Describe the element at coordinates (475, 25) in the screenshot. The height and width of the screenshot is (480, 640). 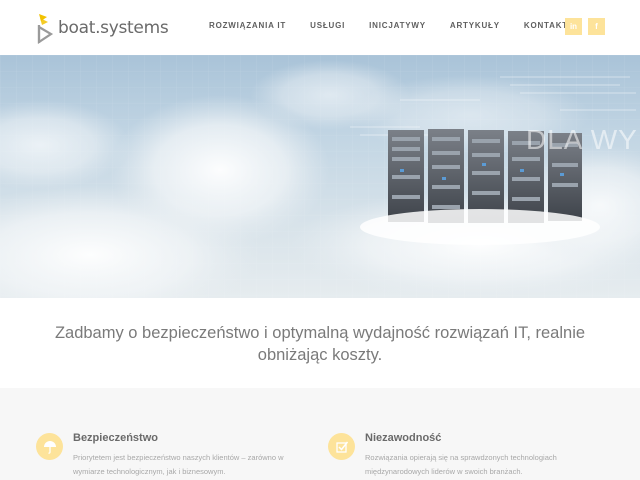
I see `nav-item-artykuly: ARTYKUŁY` at that location.